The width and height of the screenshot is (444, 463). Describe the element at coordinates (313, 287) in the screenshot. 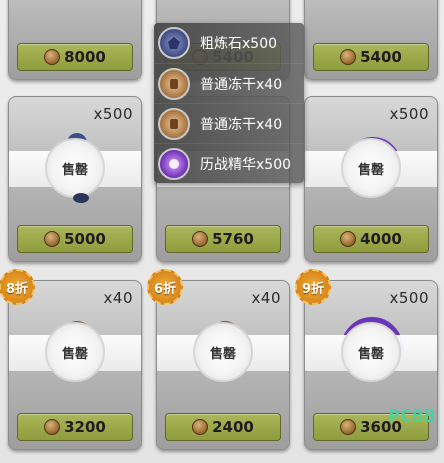

I see `discount-badge: 9折` at that location.